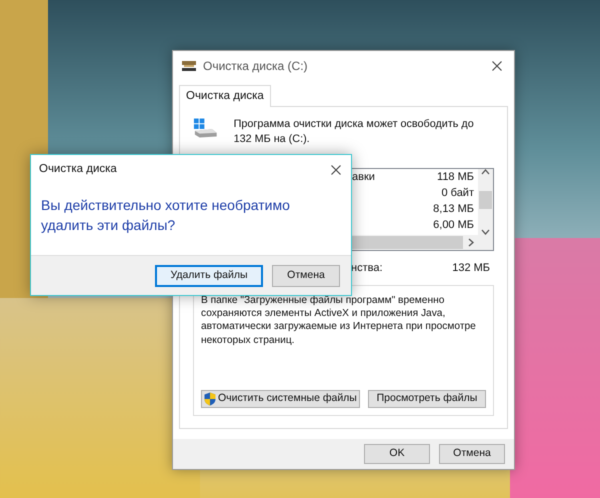 The image size is (600, 498). I want to click on total-label: нства:, so click(367, 268).